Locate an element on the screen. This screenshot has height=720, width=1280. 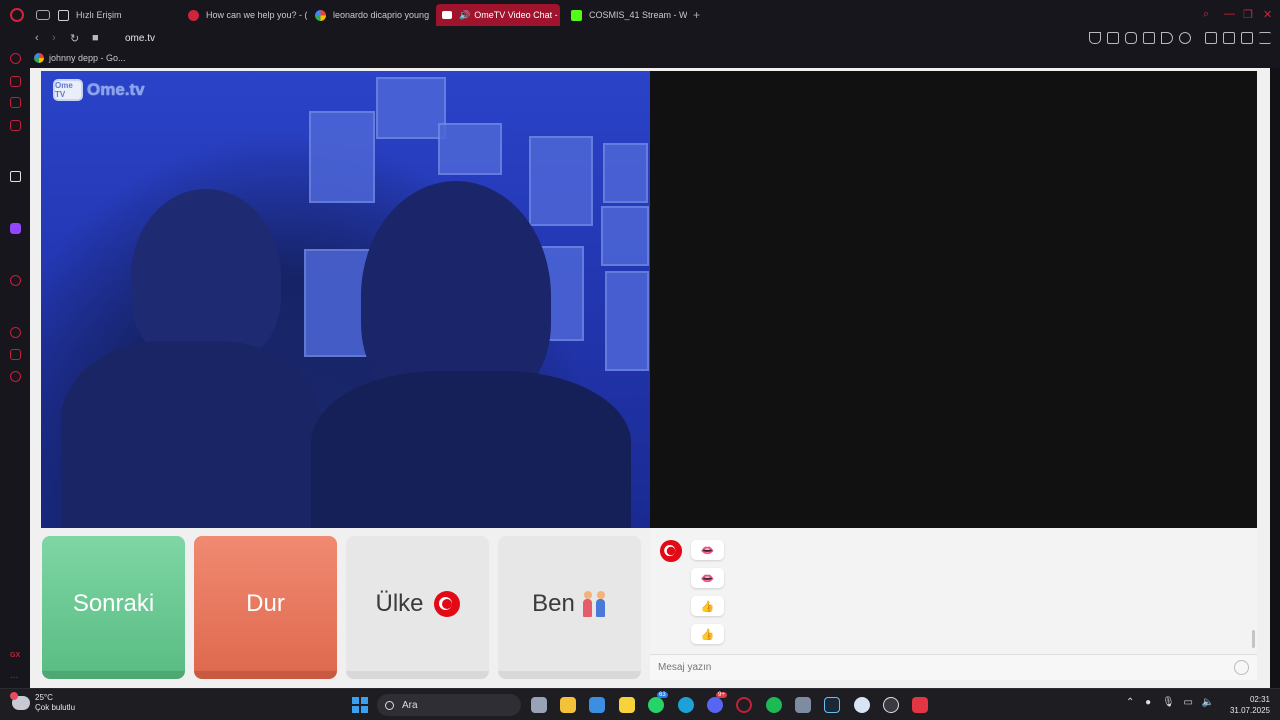
tab-google-search: leonardo dicaprio young is located at coordinates (371, 15).